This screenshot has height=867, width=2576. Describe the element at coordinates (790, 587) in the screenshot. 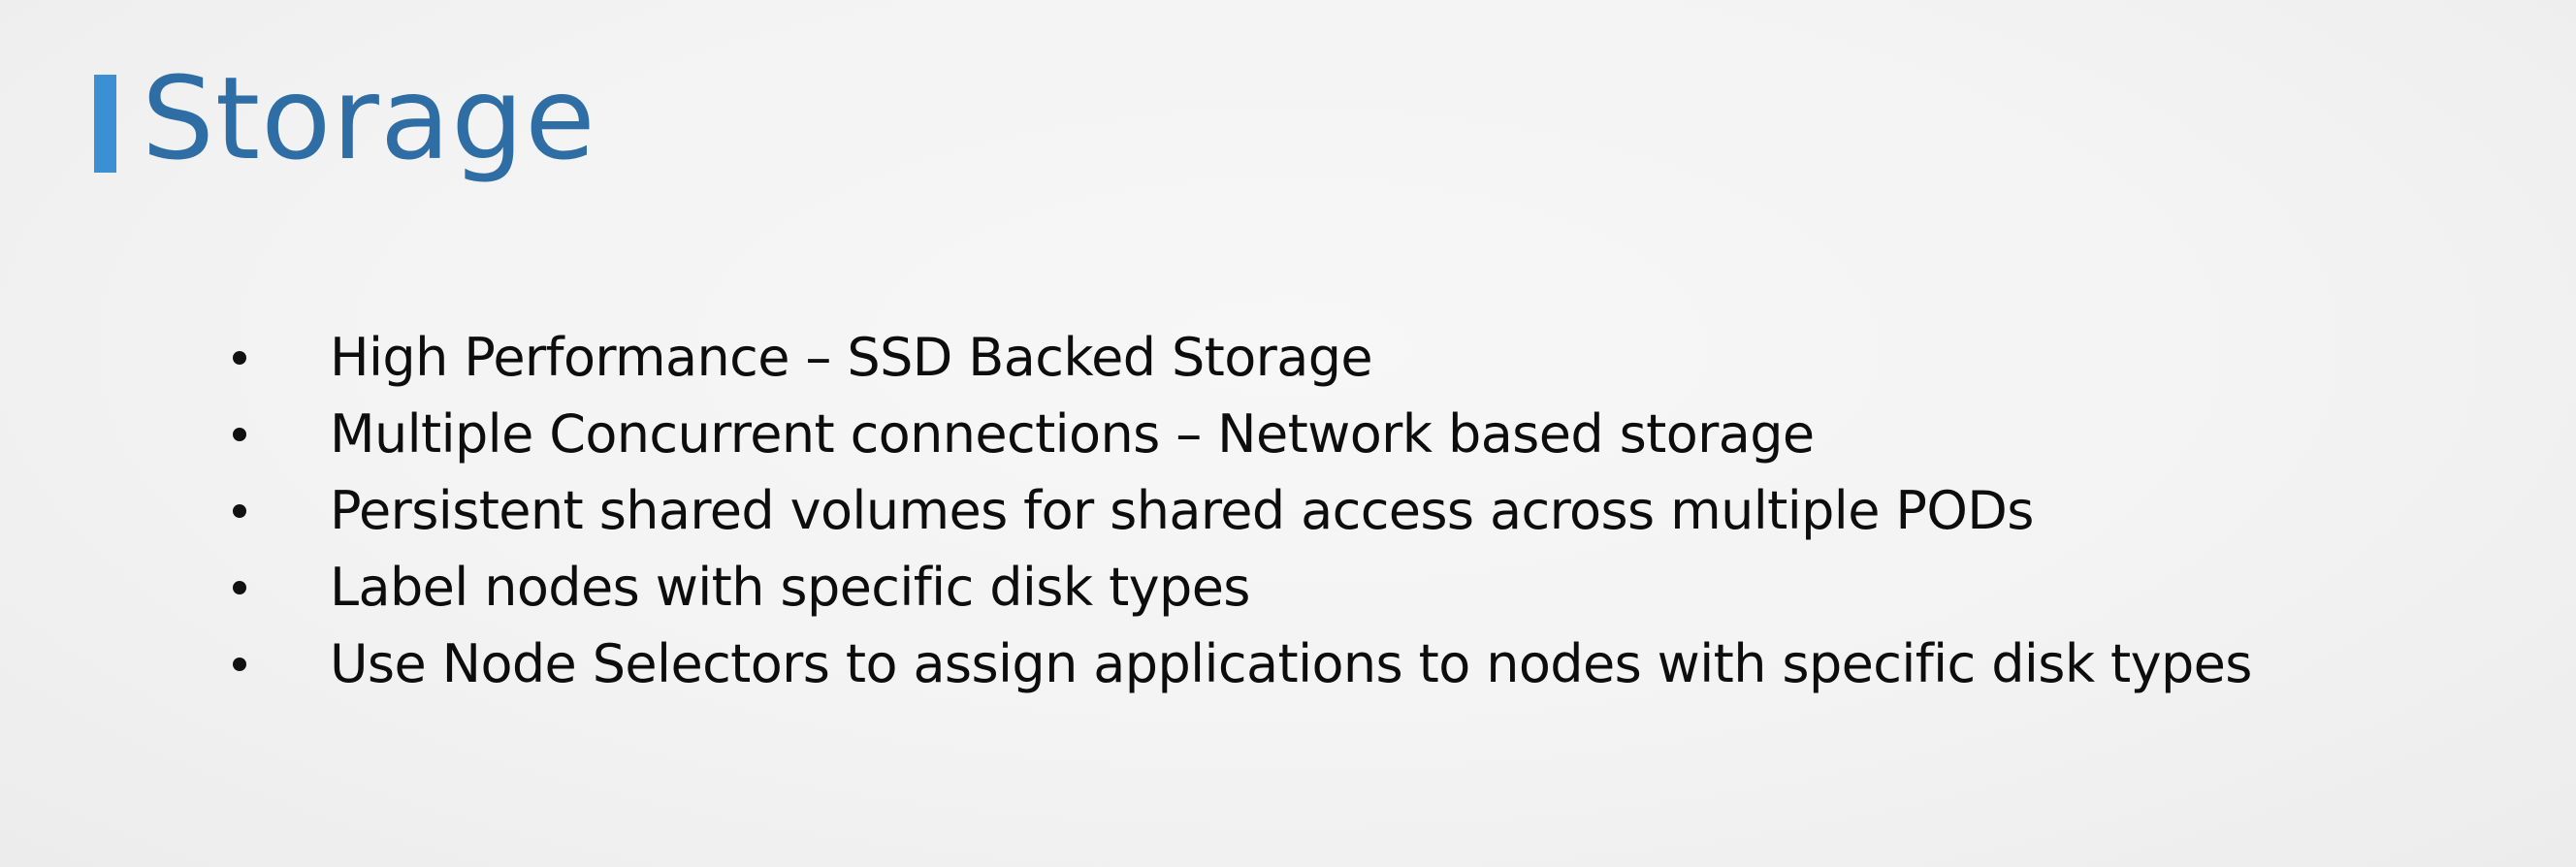

I see `bullet-text: Label nodes with specific disk types` at that location.